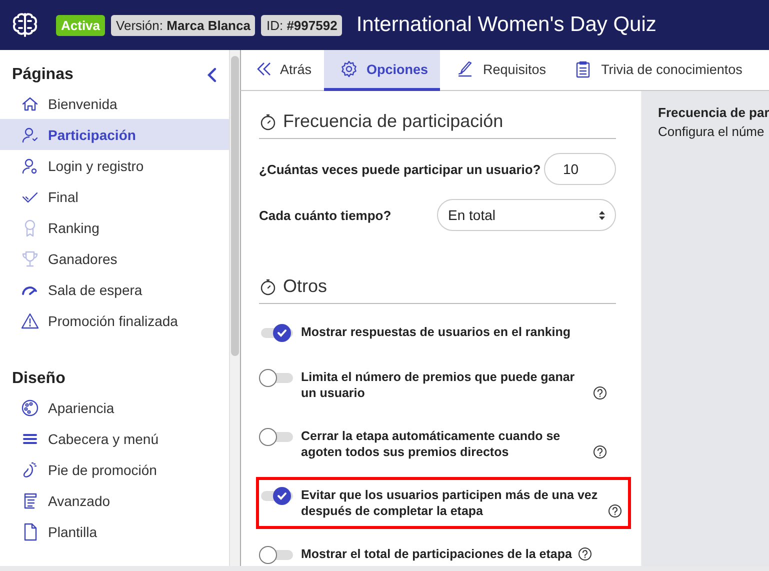  What do you see at coordinates (25, 25) in the screenshot?
I see `brain-icon` at bounding box center [25, 25].